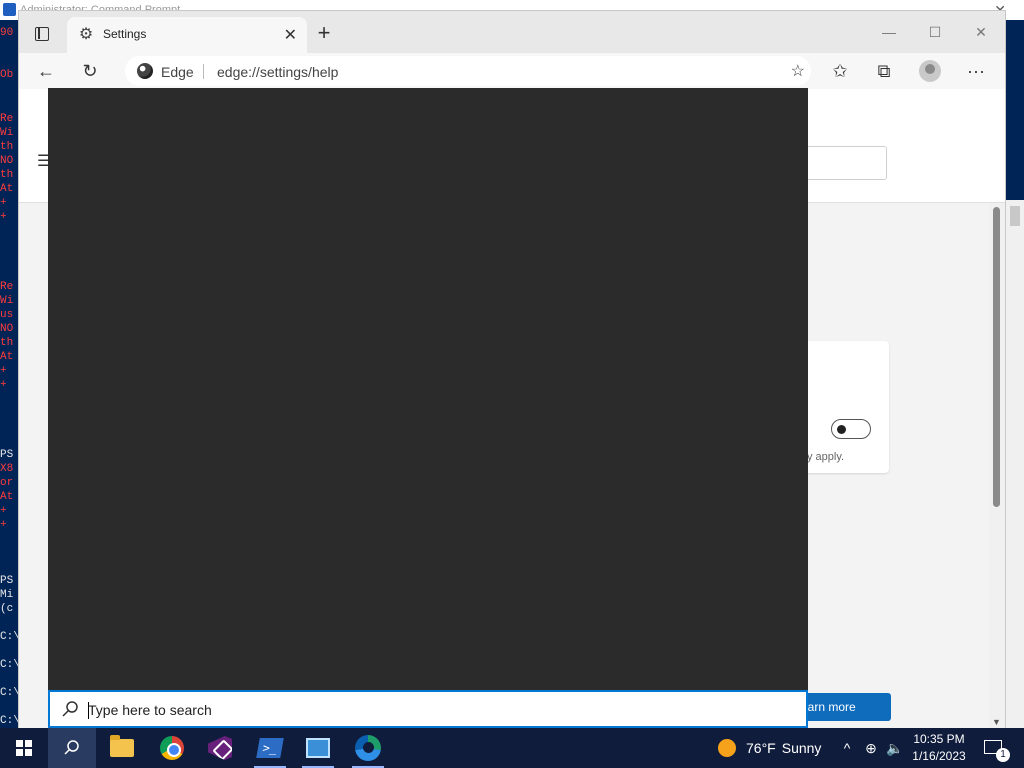 The width and height of the screenshot is (1024, 768). What do you see at coordinates (512, 32) in the screenshot?
I see `tab-strip: ⚙ Settings ✕ + — ☐ ✕` at bounding box center [512, 32].